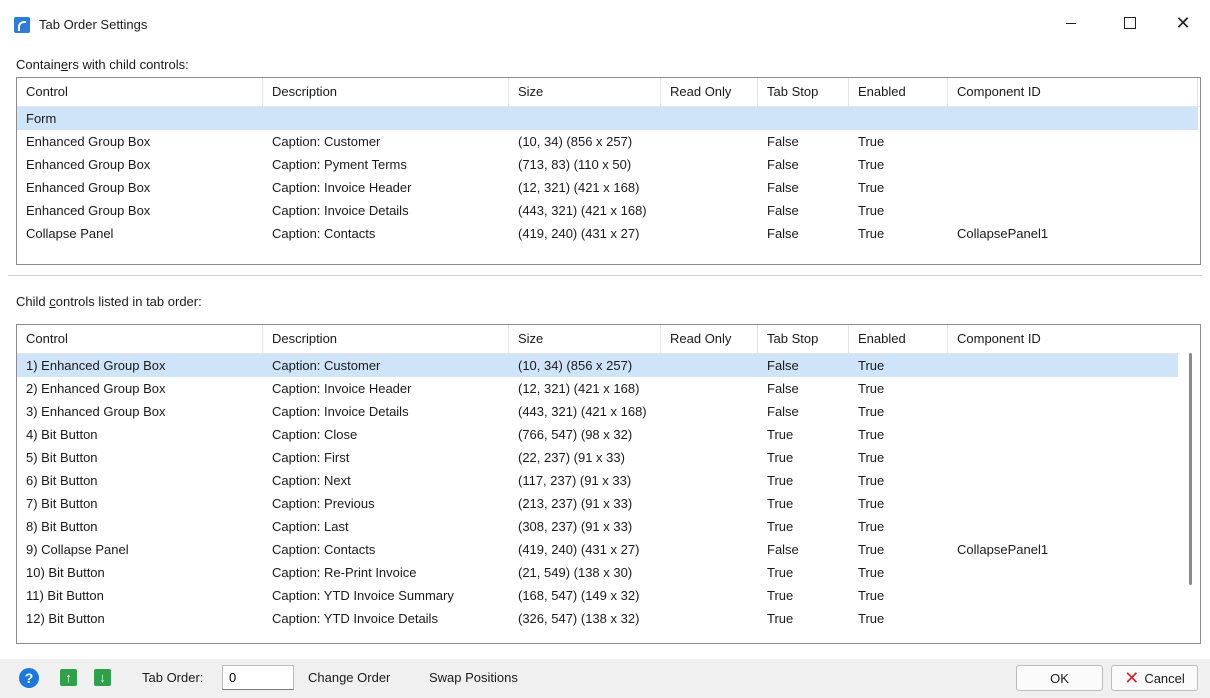  Describe the element at coordinates (22, 25) in the screenshot. I see `app-icon` at that location.